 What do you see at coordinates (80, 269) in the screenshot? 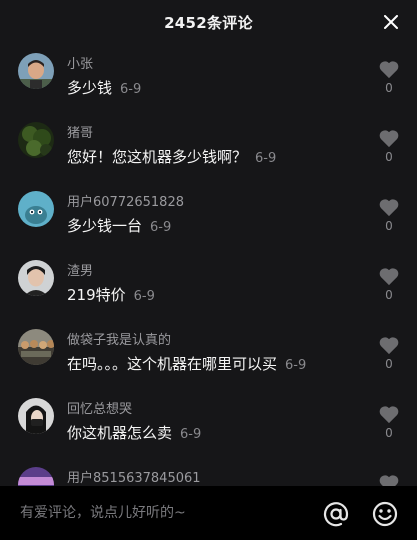
I see `comment-username: 渣男` at bounding box center [80, 269].